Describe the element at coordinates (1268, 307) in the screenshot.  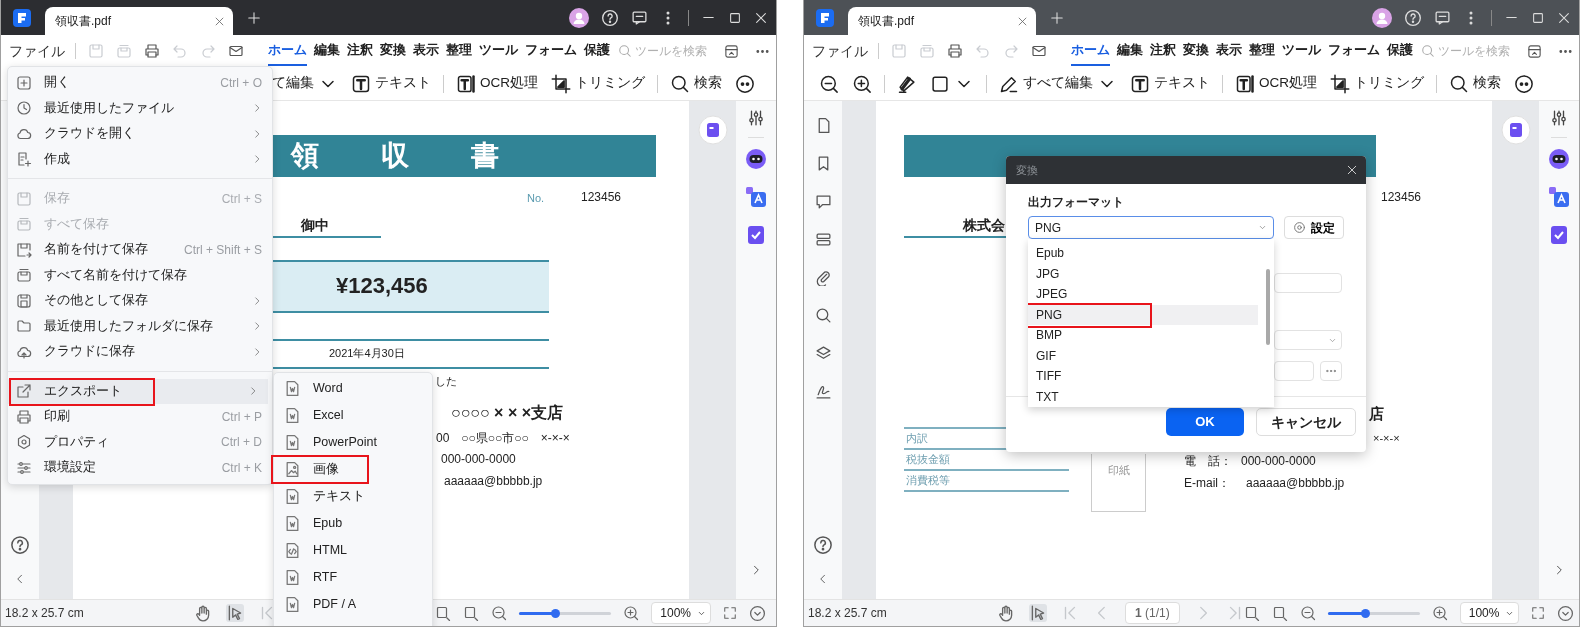
I see `scrollbar-thumb` at that location.